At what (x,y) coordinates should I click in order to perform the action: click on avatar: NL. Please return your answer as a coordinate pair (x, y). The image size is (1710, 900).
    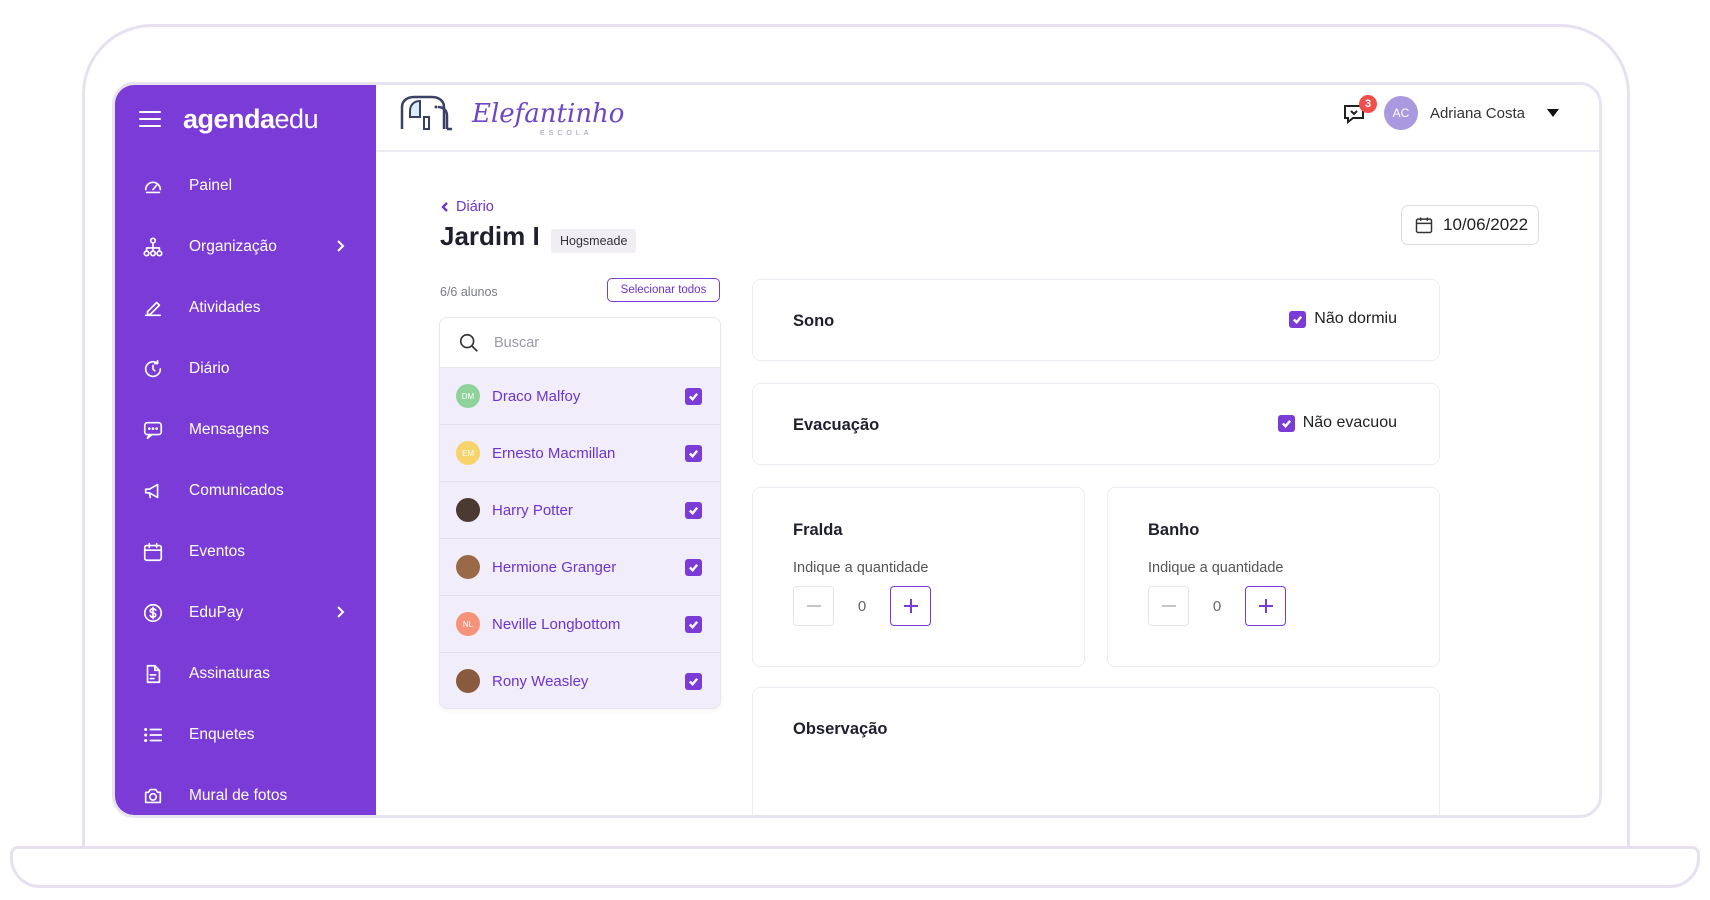
    Looking at the image, I should click on (468, 624).